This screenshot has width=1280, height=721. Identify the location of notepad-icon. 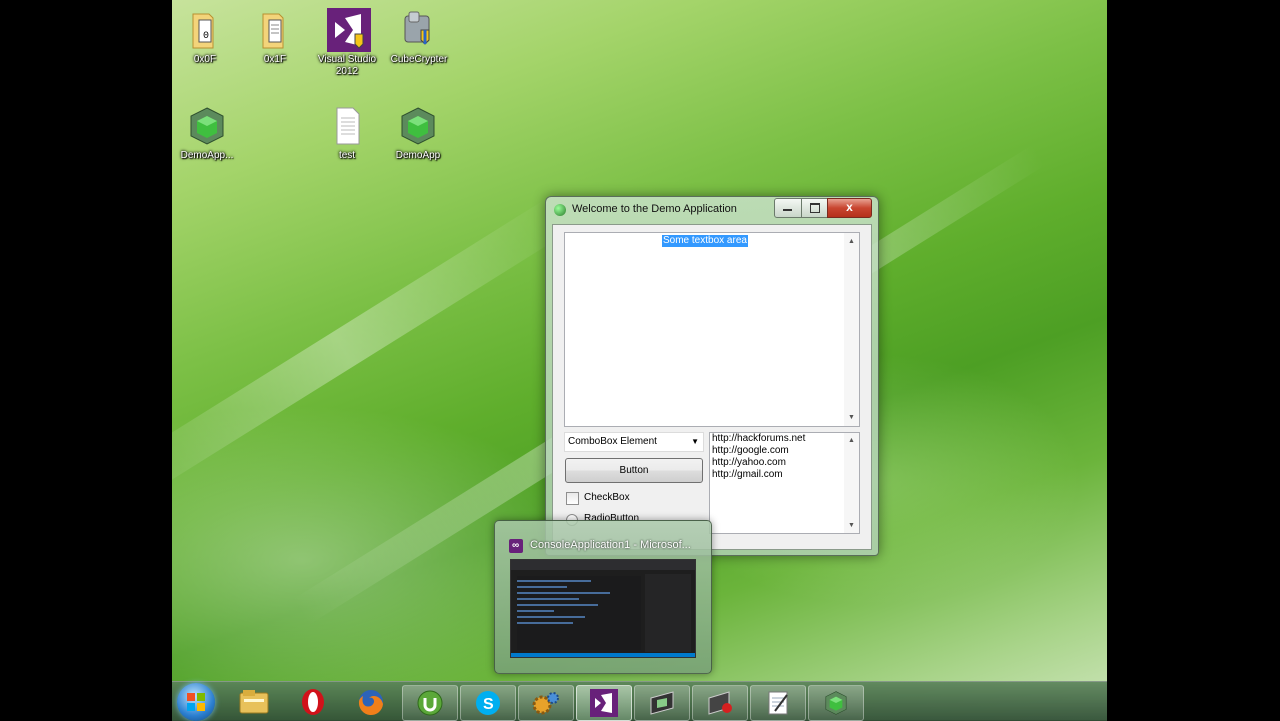
(778, 703).